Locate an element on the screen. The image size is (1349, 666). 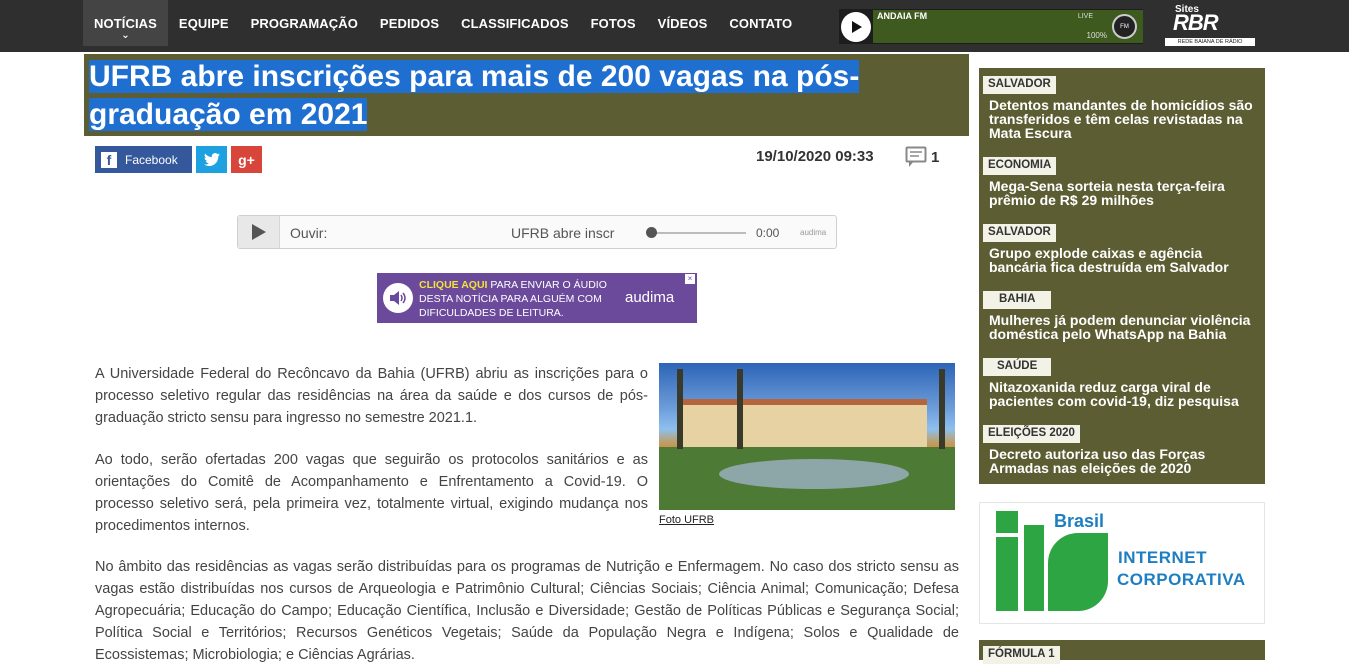
sidebar-news-second: FÓRMULA 1 is located at coordinates (1122, 652).